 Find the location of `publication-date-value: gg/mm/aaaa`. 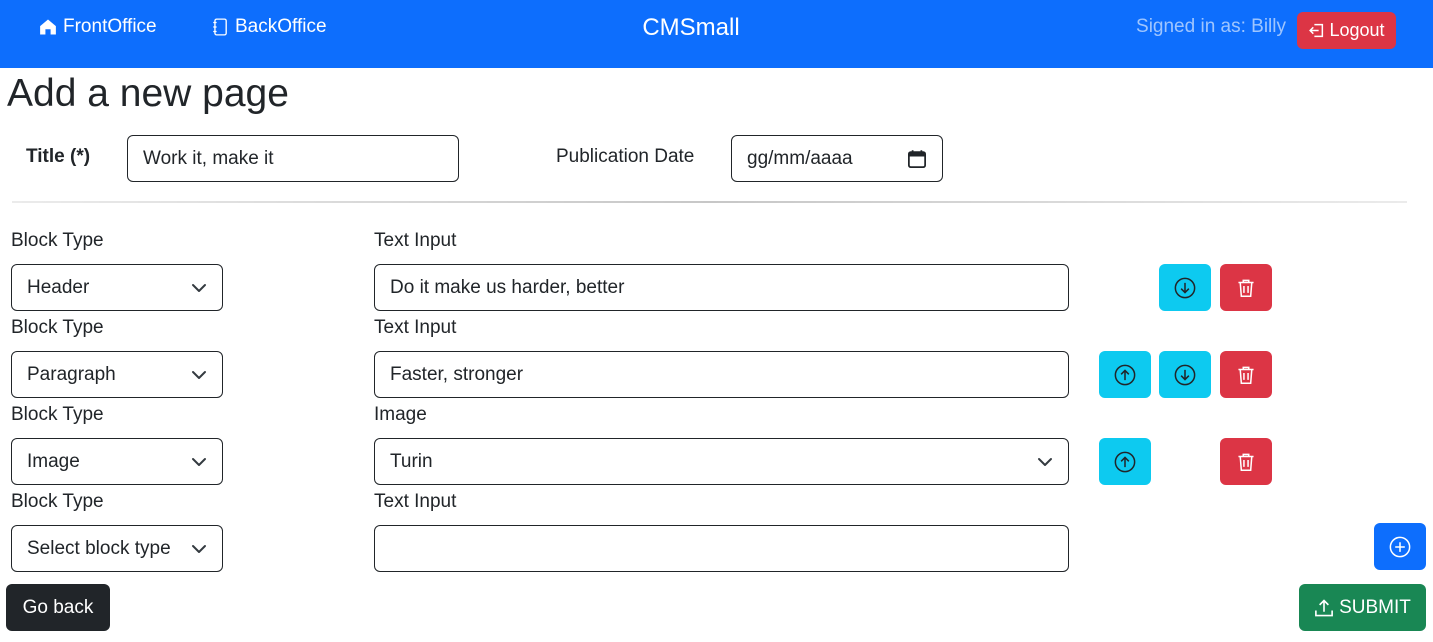

publication-date-value: gg/mm/aaaa is located at coordinates (800, 158).